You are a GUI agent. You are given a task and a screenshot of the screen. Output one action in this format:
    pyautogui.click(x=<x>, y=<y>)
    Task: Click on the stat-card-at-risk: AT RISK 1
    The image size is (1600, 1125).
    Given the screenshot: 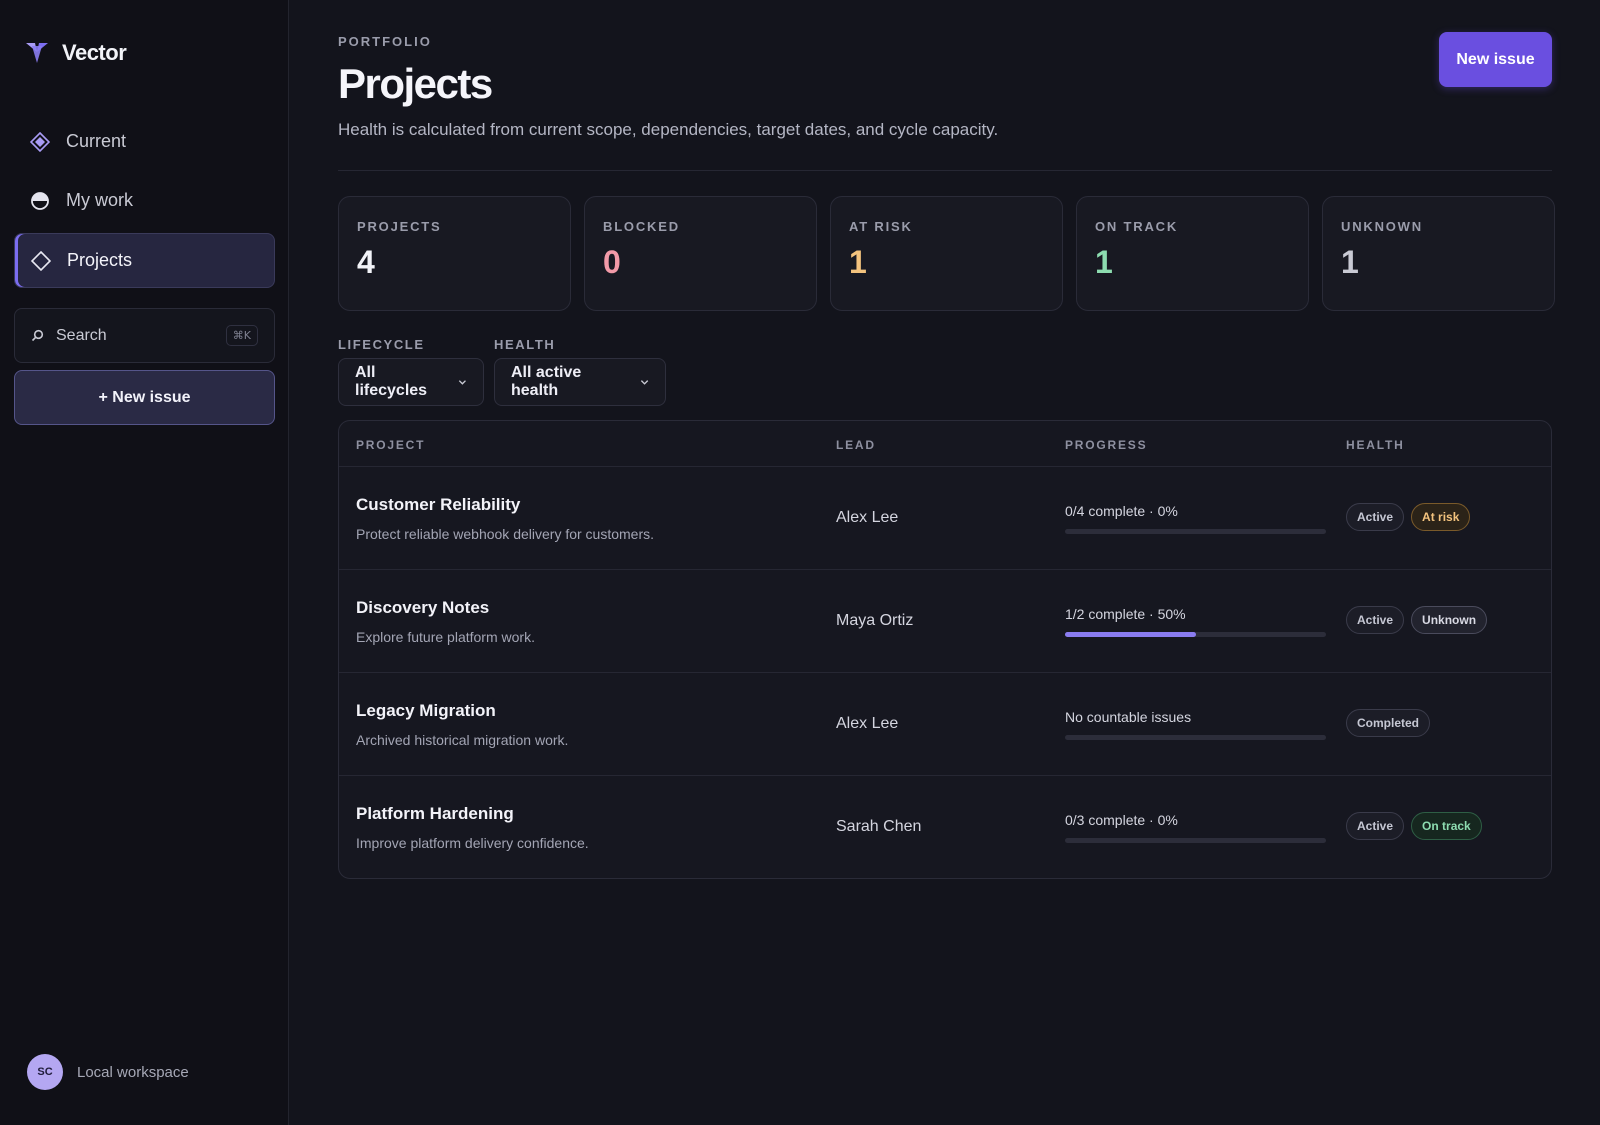 What is the action you would take?
    pyautogui.click(x=946, y=253)
    